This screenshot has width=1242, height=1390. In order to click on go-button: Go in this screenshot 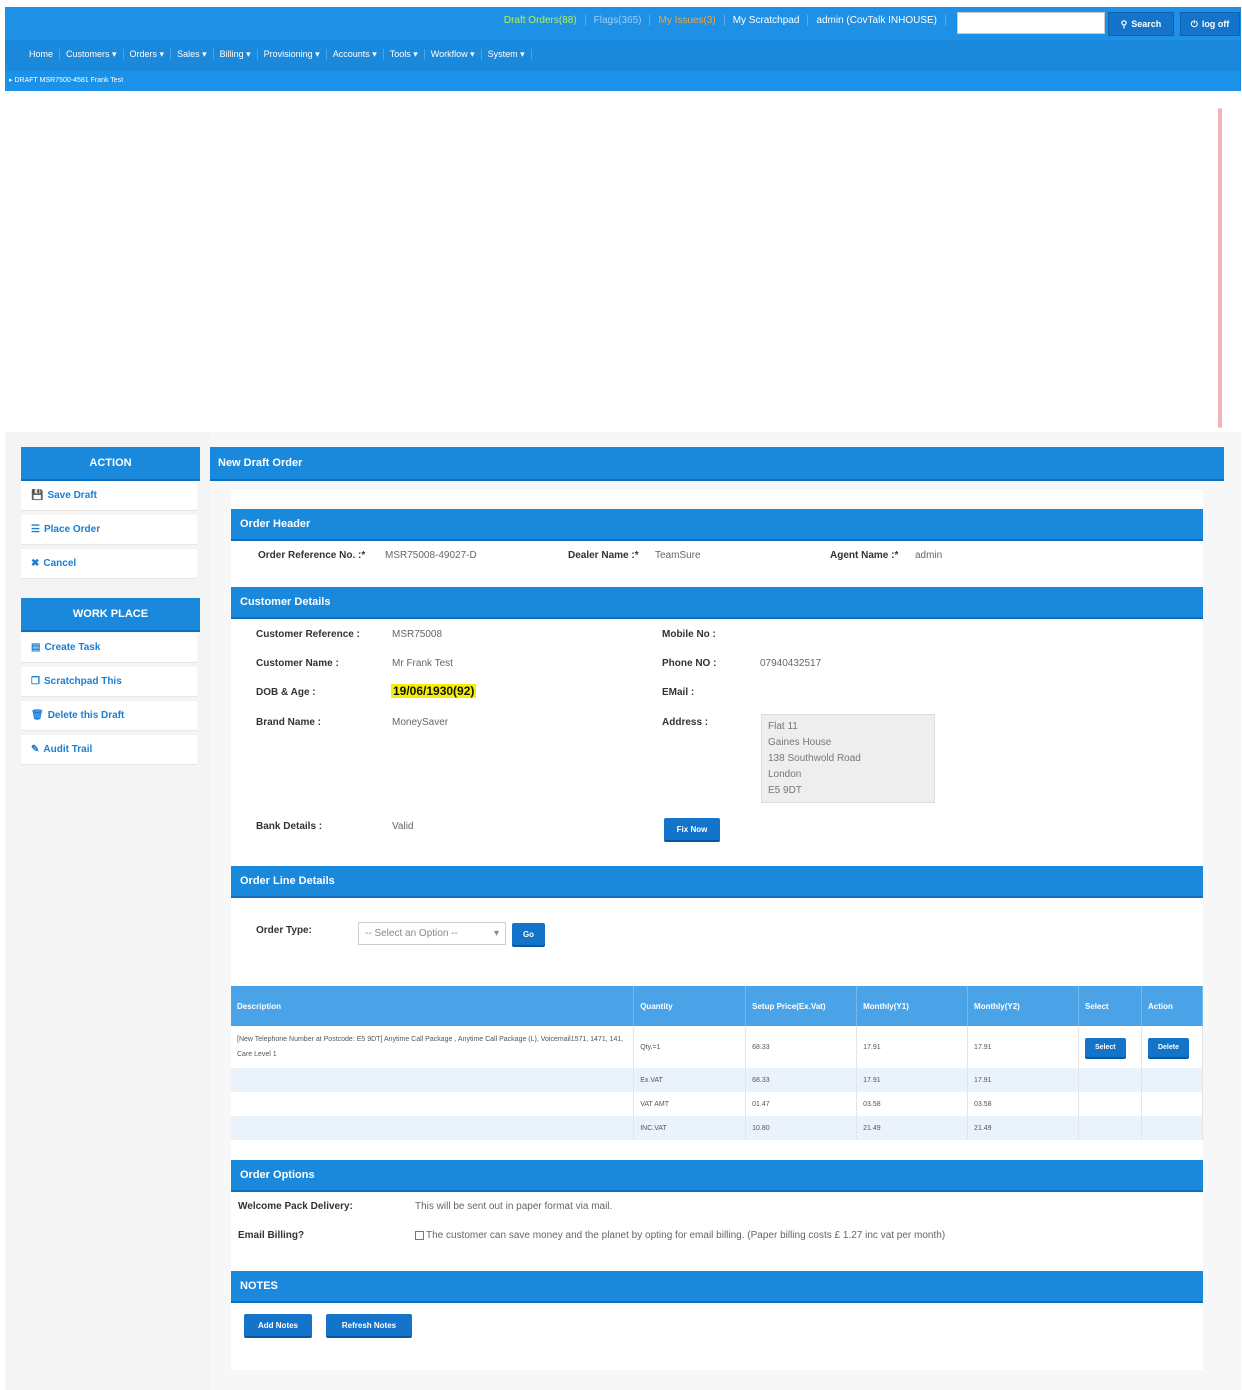, I will do `click(528, 934)`.